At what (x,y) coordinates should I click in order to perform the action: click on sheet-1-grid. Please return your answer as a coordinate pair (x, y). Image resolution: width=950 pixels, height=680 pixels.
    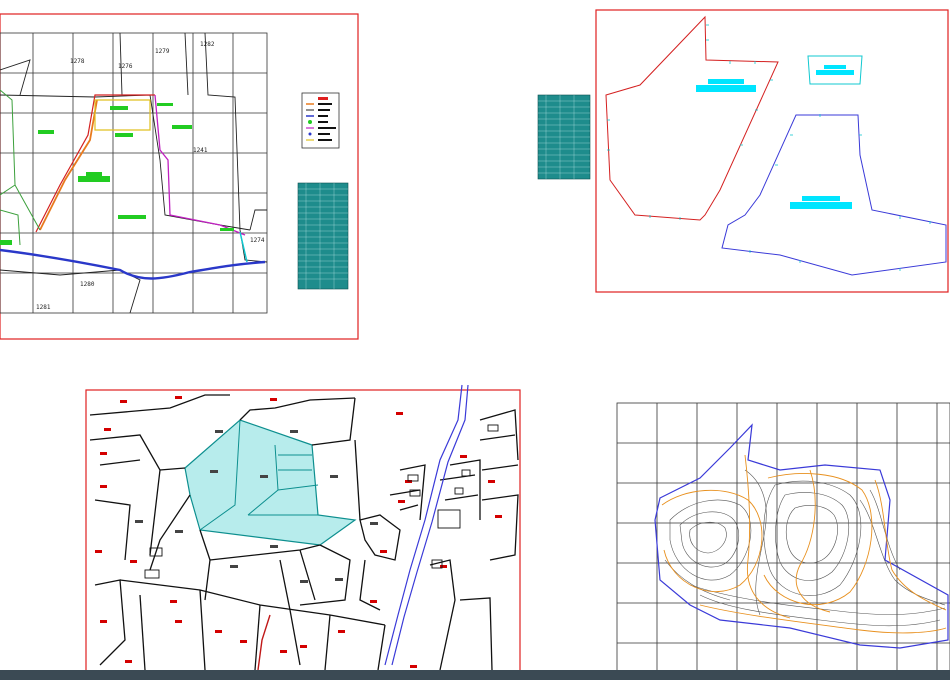
    Looking at the image, I should click on (134, 173).